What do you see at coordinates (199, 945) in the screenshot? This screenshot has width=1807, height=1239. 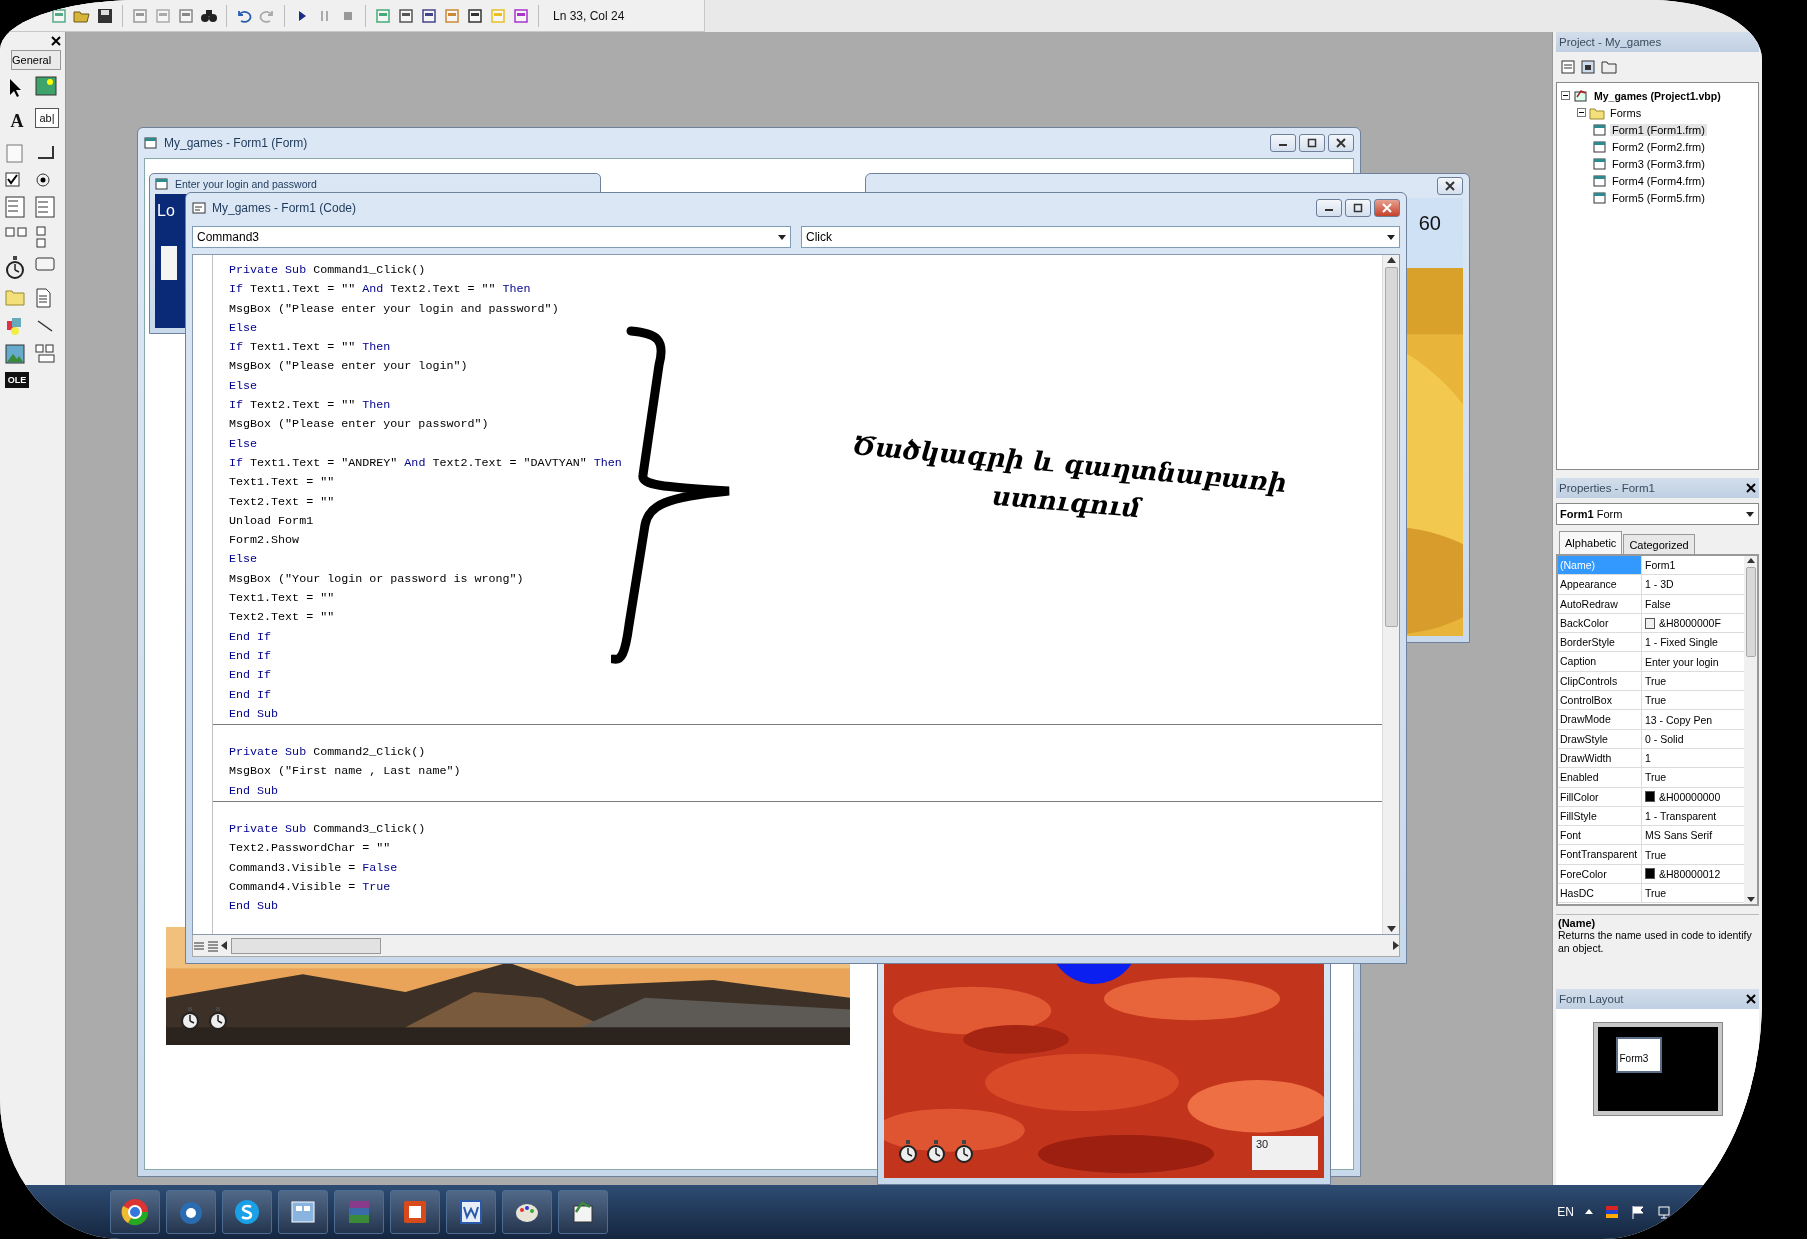 I see `procedure-view-icon` at bounding box center [199, 945].